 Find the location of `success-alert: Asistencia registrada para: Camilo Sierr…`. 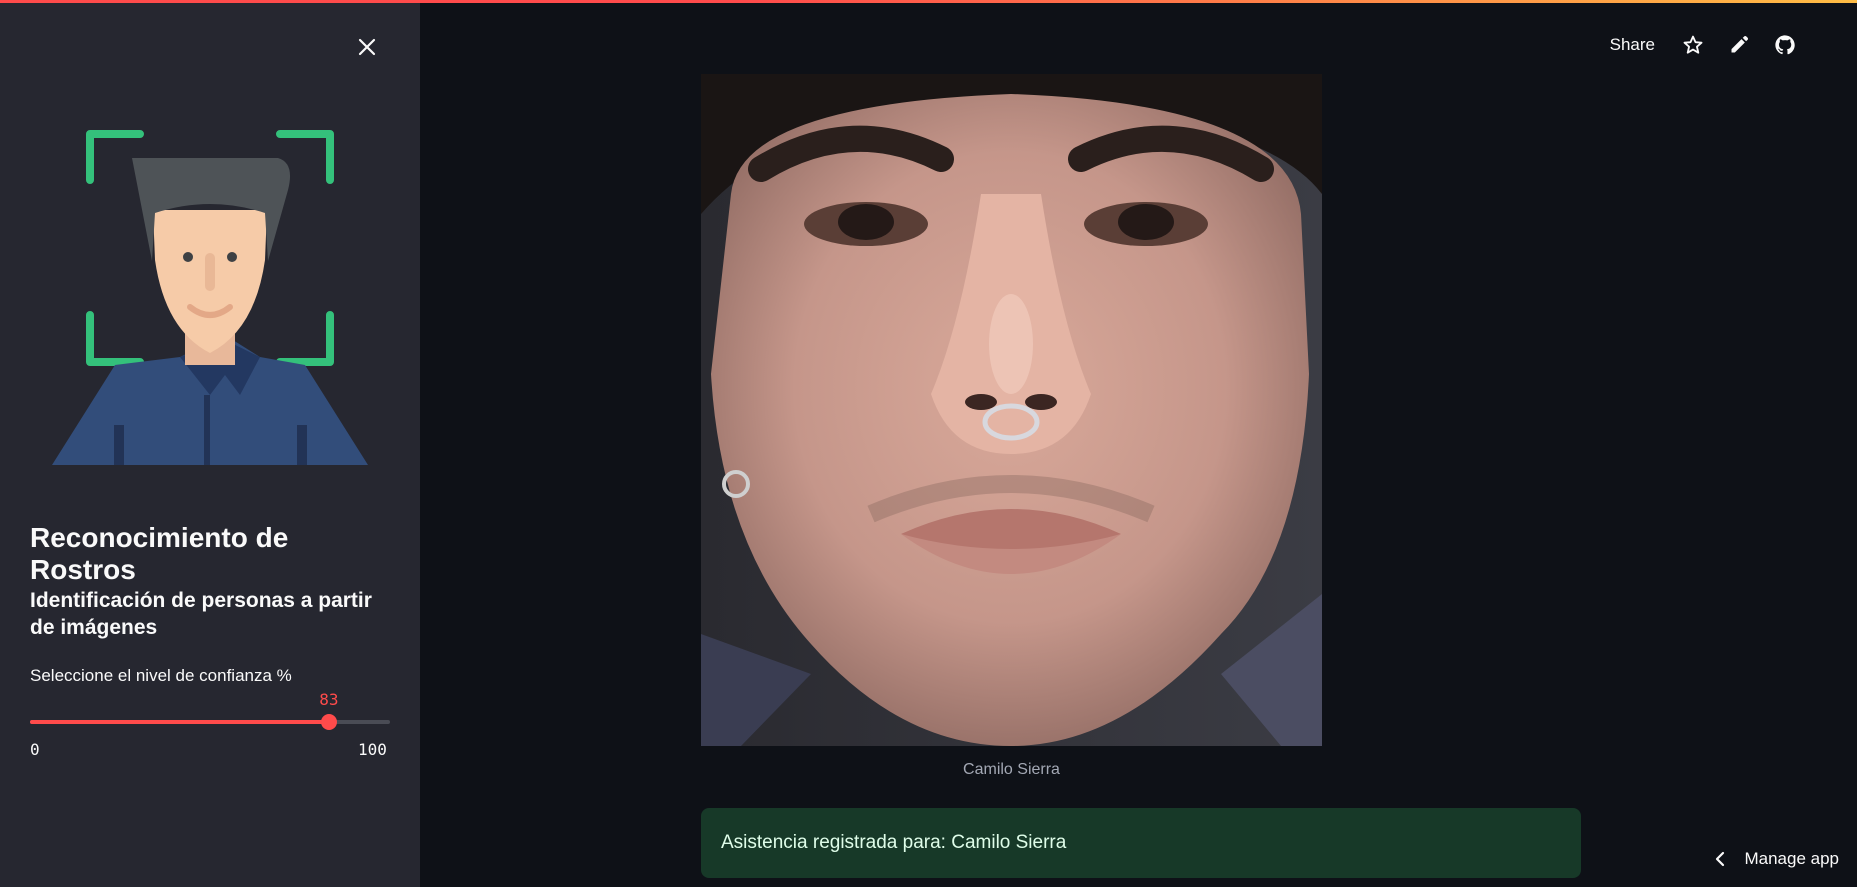

success-alert: Asistencia registrada para: Camilo Sierr… is located at coordinates (1141, 843).